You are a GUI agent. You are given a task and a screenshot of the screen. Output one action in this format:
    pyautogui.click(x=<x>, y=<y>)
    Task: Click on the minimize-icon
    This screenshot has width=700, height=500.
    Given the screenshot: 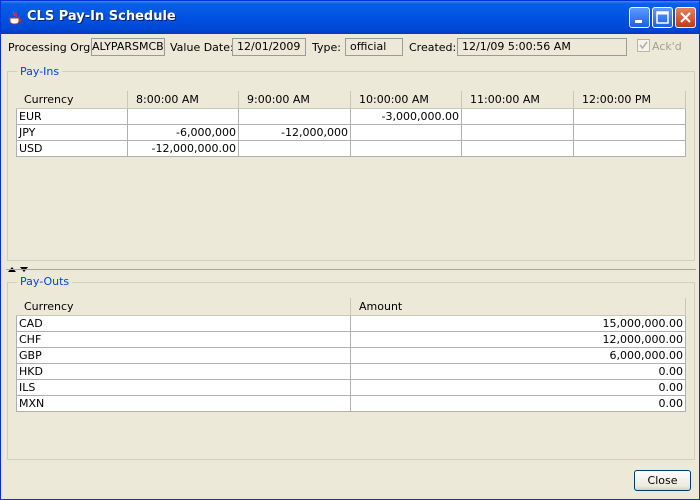 What is the action you would take?
    pyautogui.click(x=638, y=21)
    